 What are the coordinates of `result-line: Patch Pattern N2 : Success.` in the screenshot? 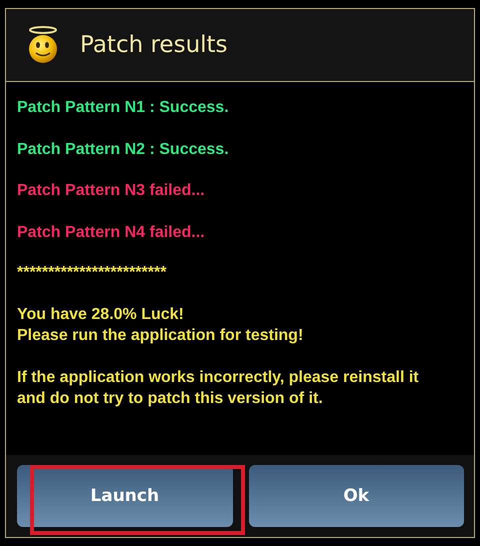 It's located at (123, 150).